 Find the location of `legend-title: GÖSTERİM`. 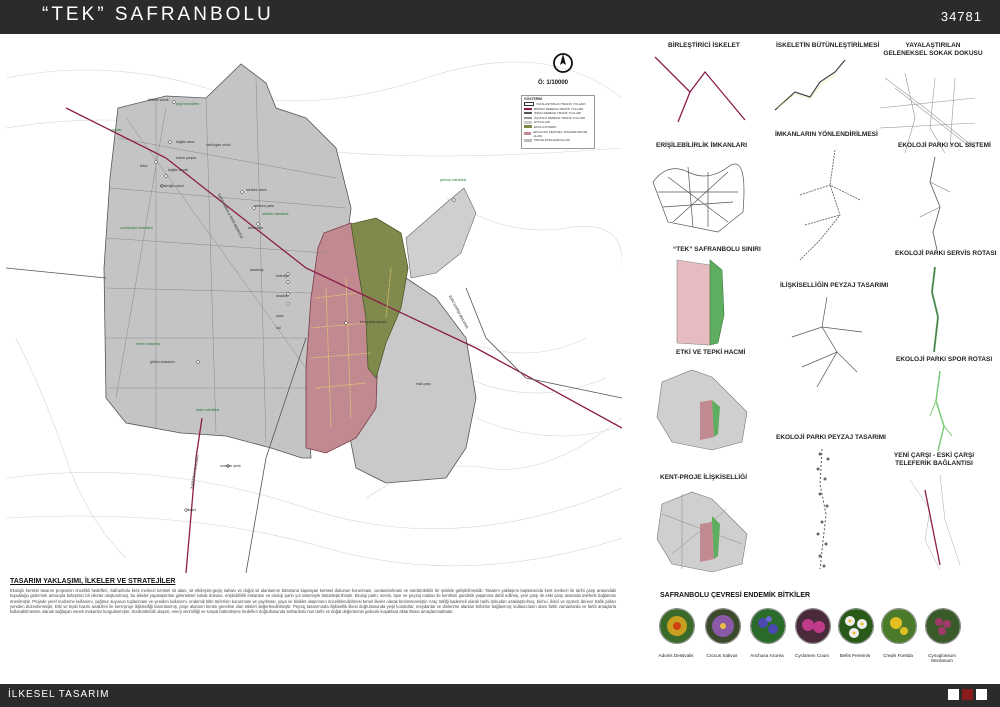

legend-title: GÖSTERİM is located at coordinates (533, 99).